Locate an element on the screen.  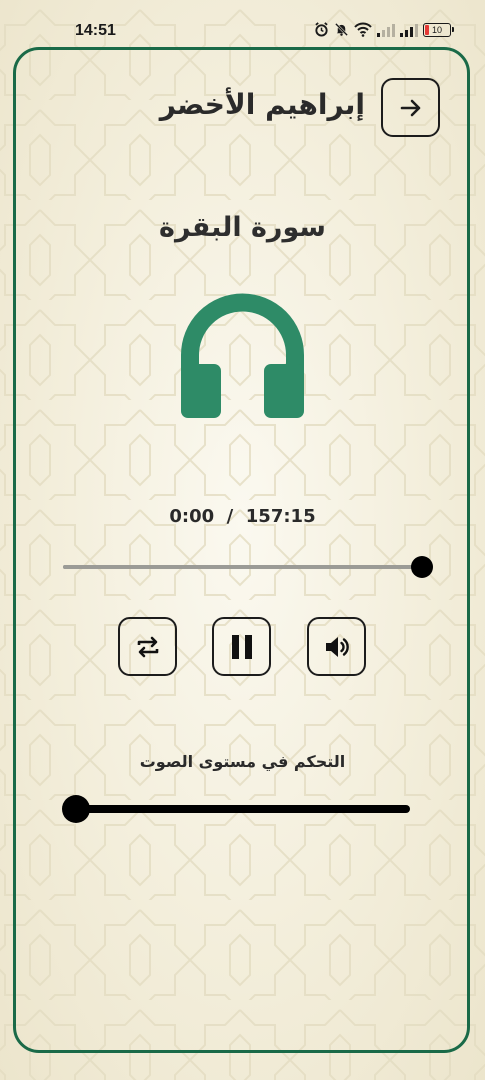
surah-title: سورة البقرة is located at coordinates (242, 227).